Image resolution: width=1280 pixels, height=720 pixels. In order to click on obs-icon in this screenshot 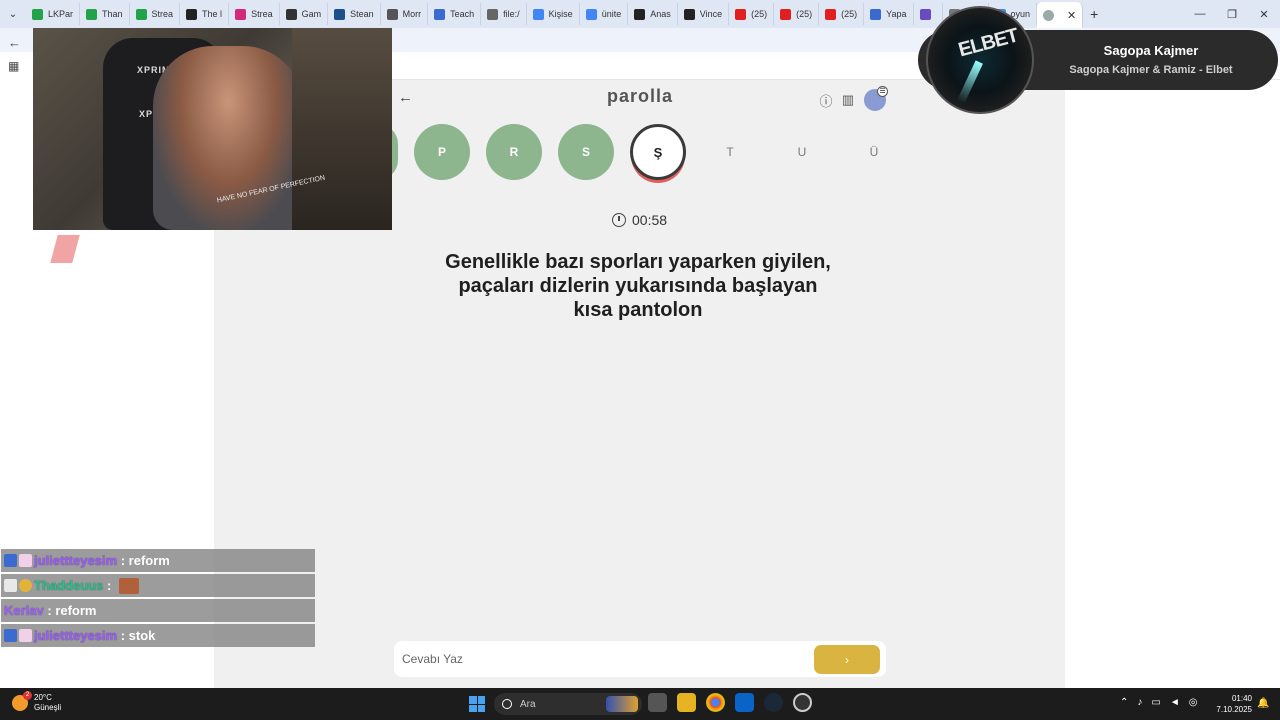, I will do `click(802, 702)`.